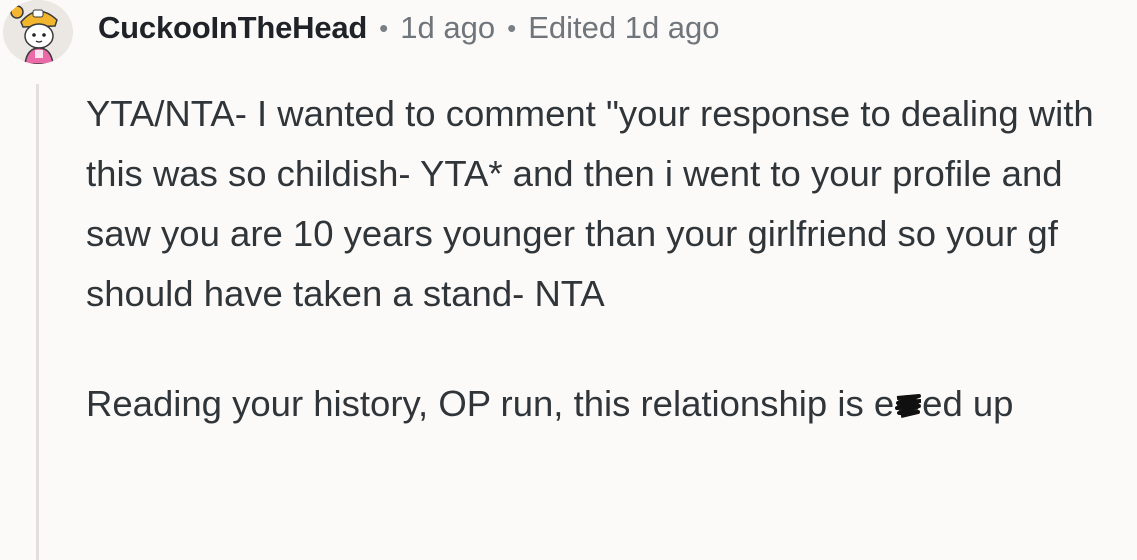  I want to click on avatar, so click(38, 32).